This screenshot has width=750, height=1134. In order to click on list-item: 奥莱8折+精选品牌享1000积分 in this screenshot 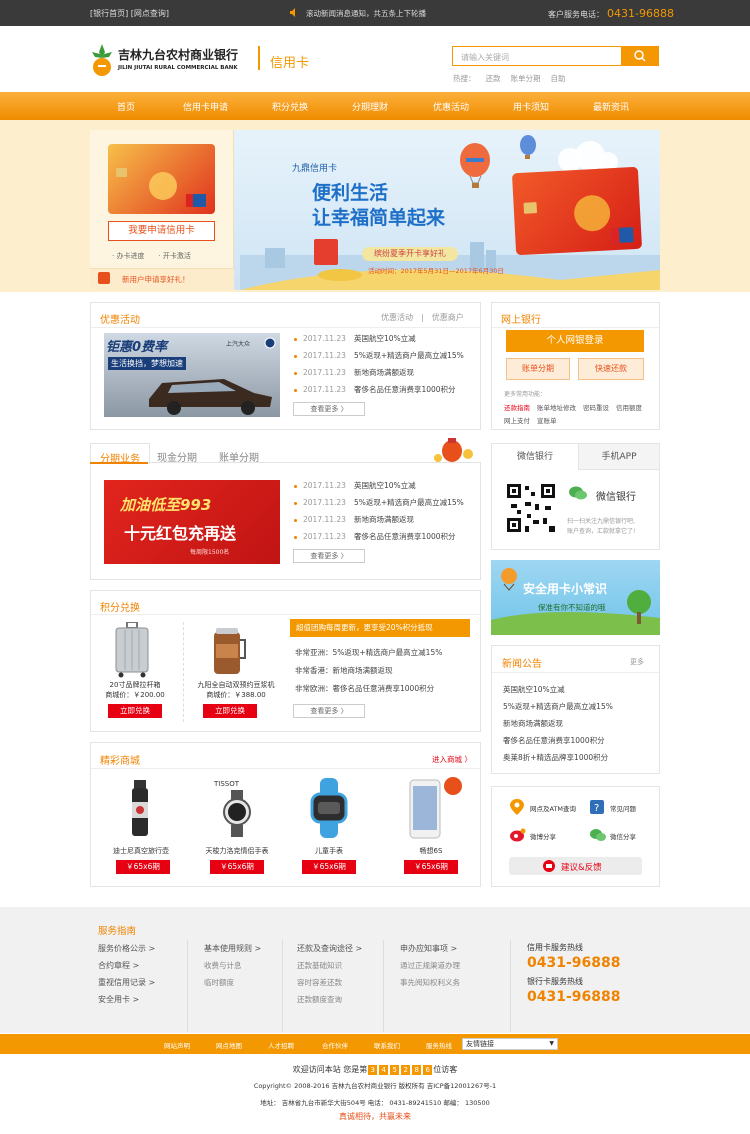, I will do `click(555, 757)`.